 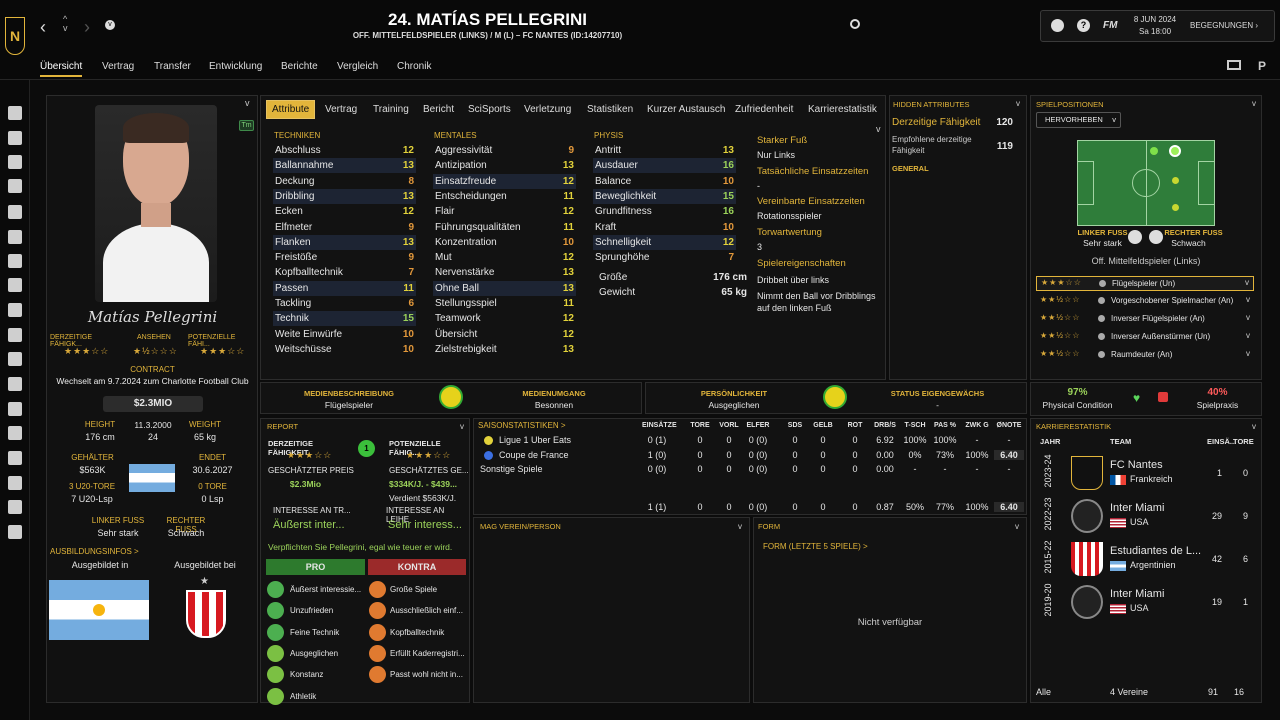 I want to click on tab-attributes: Attribute, so click(x=291, y=109).